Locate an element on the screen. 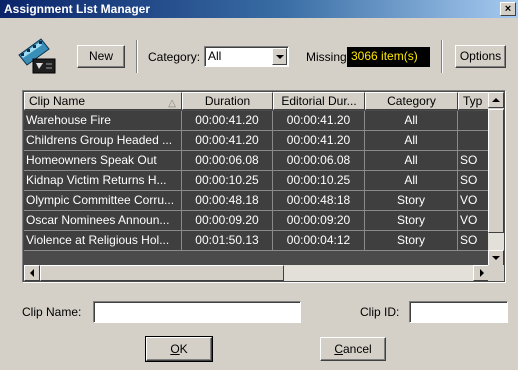 Image resolution: width=518 pixels, height=370 pixels. cell-duration: 00:00:09.20 is located at coordinates (227, 221).